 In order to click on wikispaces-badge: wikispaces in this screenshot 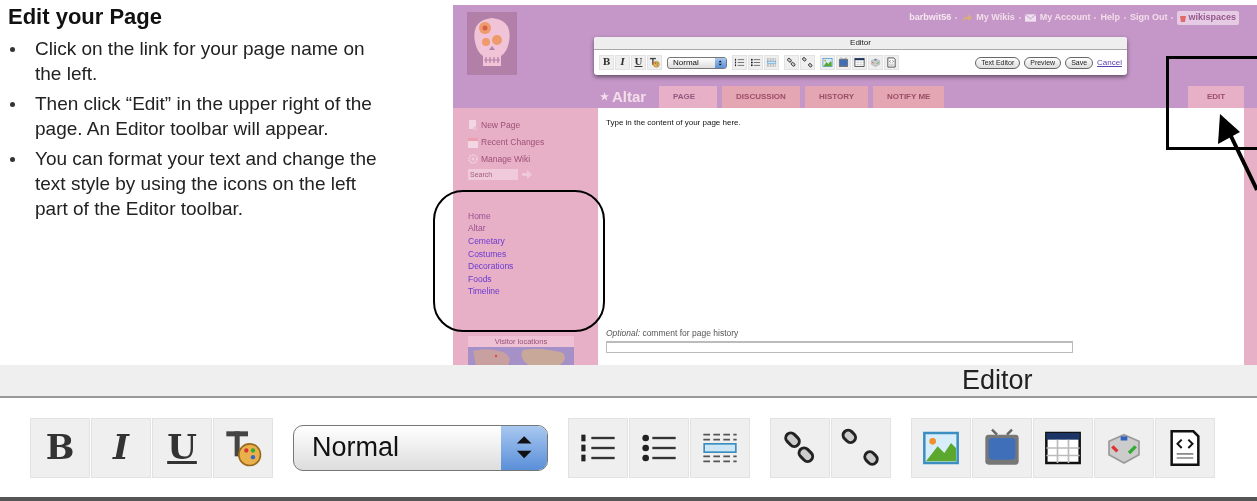, I will do `click(1208, 18)`.